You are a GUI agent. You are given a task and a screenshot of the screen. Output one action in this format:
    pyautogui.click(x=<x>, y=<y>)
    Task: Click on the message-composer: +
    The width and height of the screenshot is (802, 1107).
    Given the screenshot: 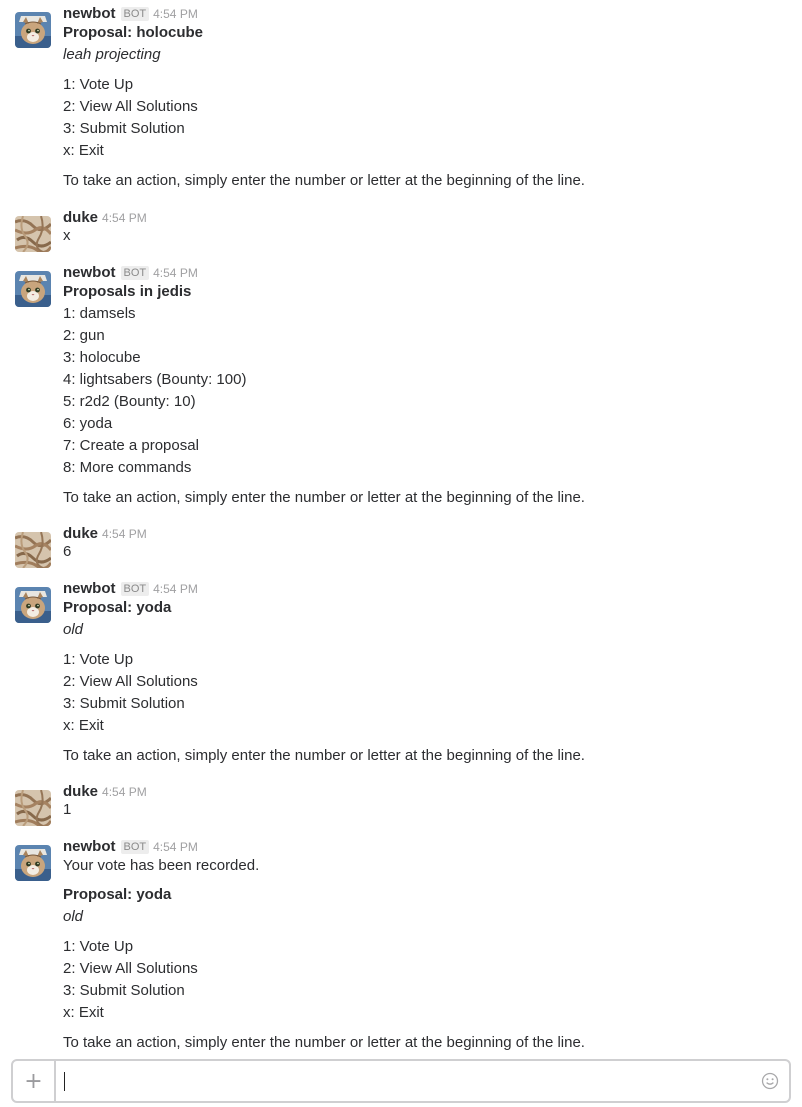 What is the action you would take?
    pyautogui.click(x=401, y=1081)
    